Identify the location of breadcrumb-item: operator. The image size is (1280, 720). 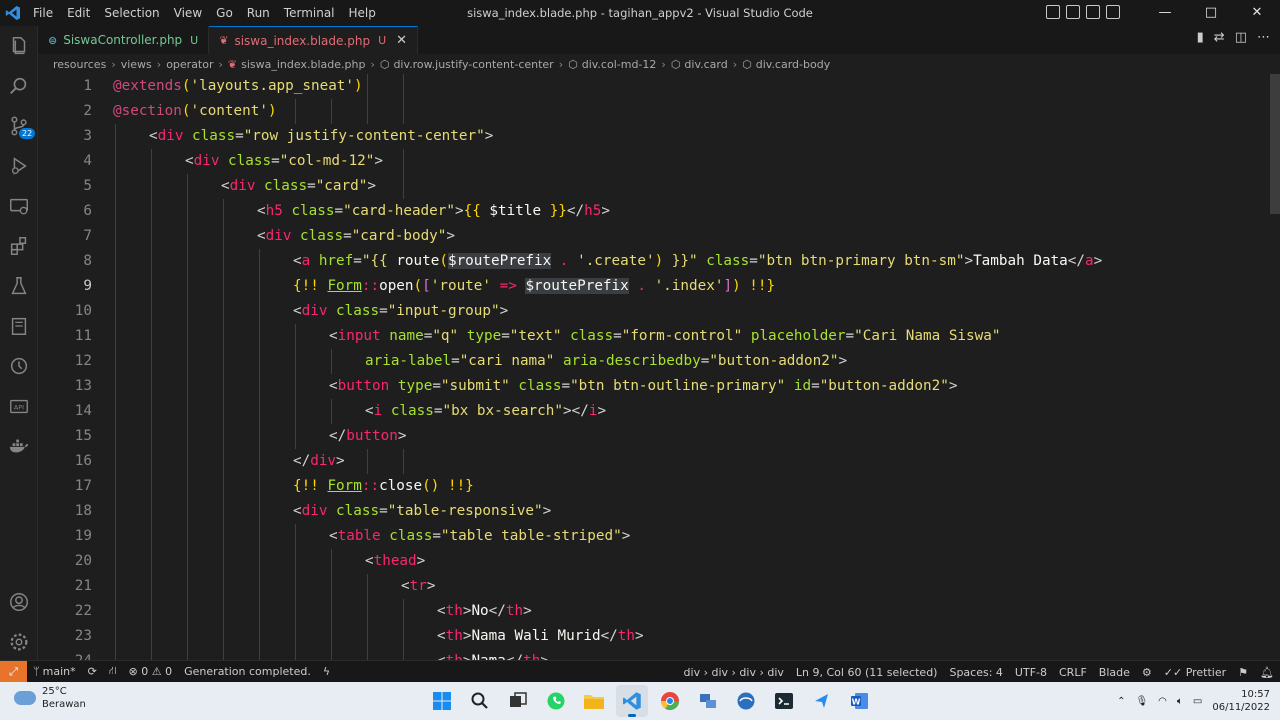
(189, 64).